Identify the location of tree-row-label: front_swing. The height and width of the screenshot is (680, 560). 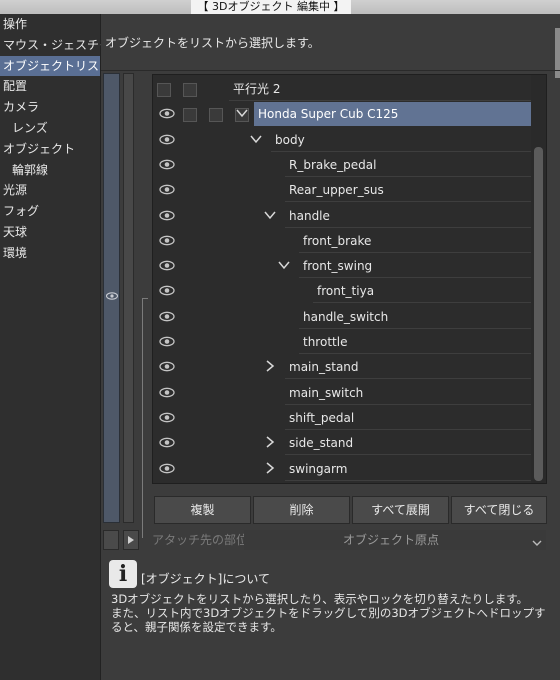
(415, 266).